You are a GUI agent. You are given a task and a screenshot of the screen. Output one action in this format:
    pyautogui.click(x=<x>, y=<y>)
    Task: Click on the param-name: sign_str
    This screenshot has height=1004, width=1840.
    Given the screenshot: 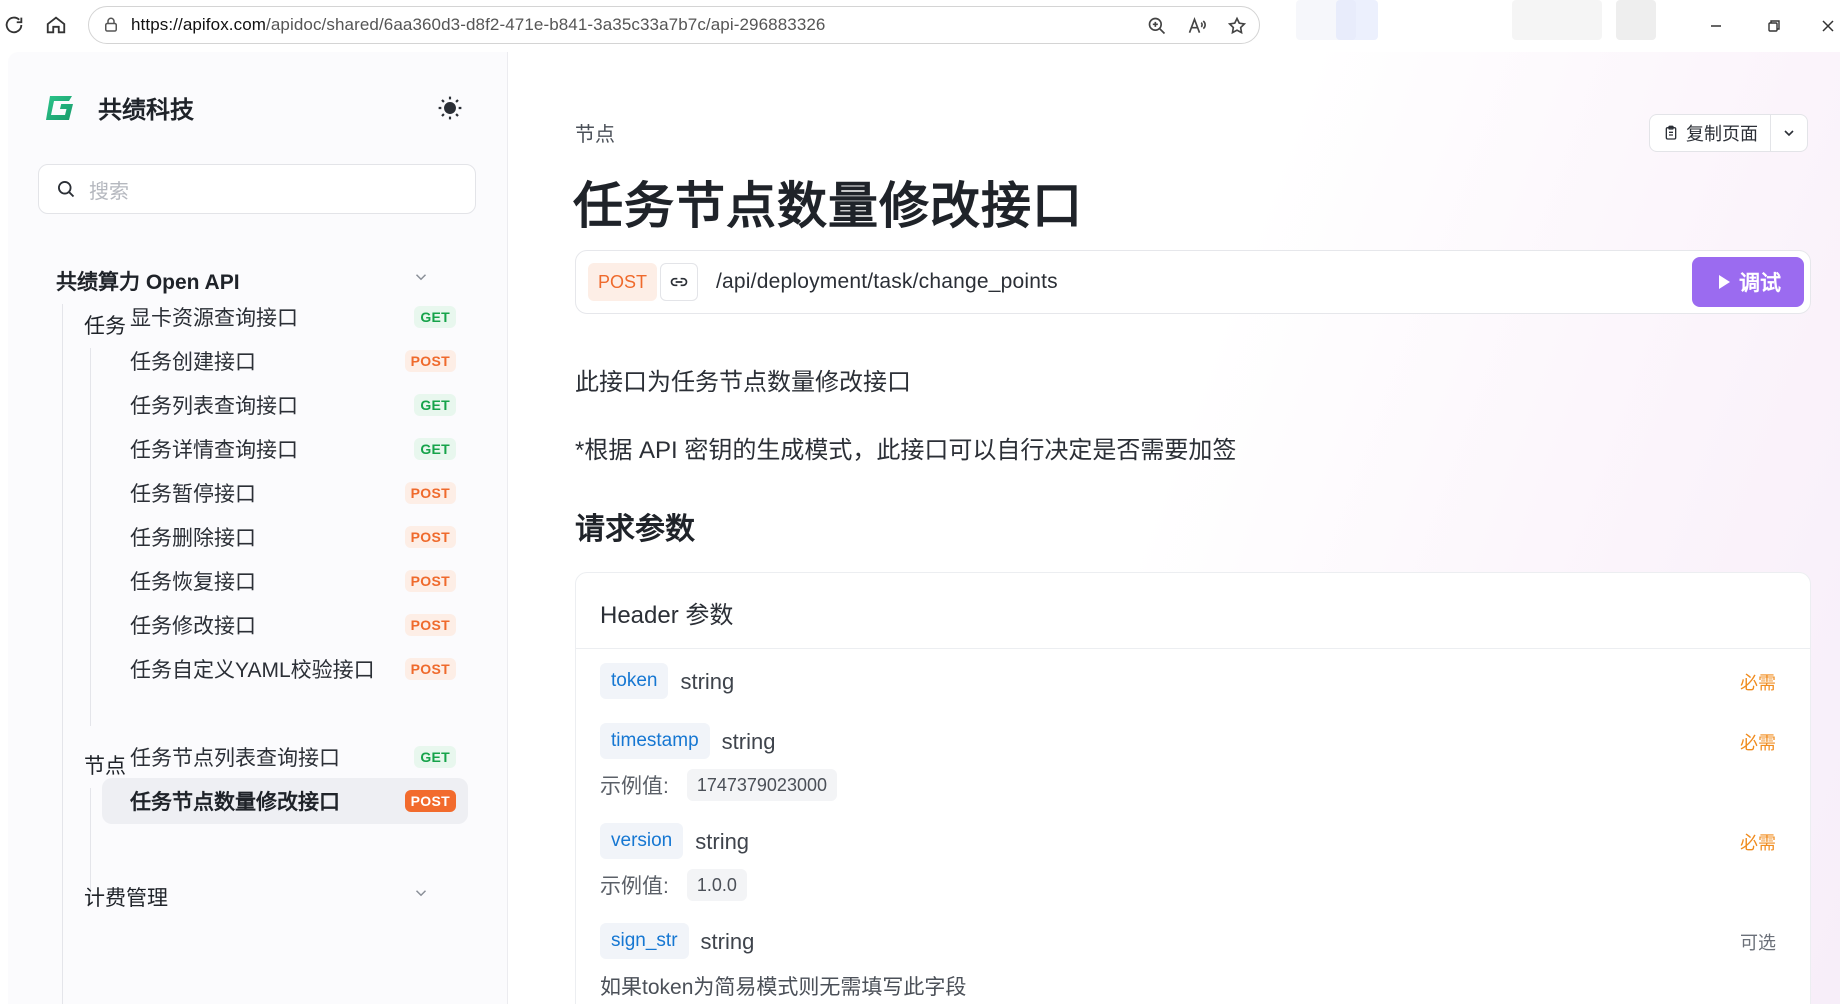 What is the action you would take?
    pyautogui.click(x=644, y=941)
    